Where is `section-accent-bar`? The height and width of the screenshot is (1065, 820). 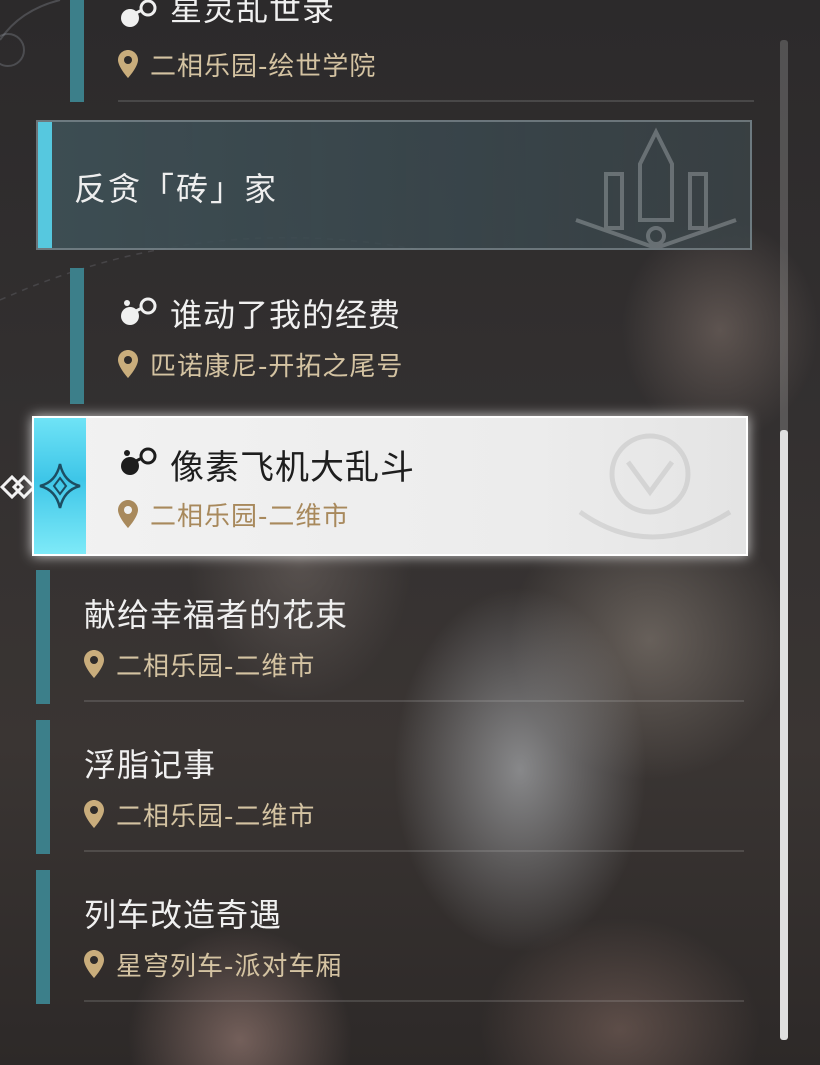
section-accent-bar is located at coordinates (45, 185).